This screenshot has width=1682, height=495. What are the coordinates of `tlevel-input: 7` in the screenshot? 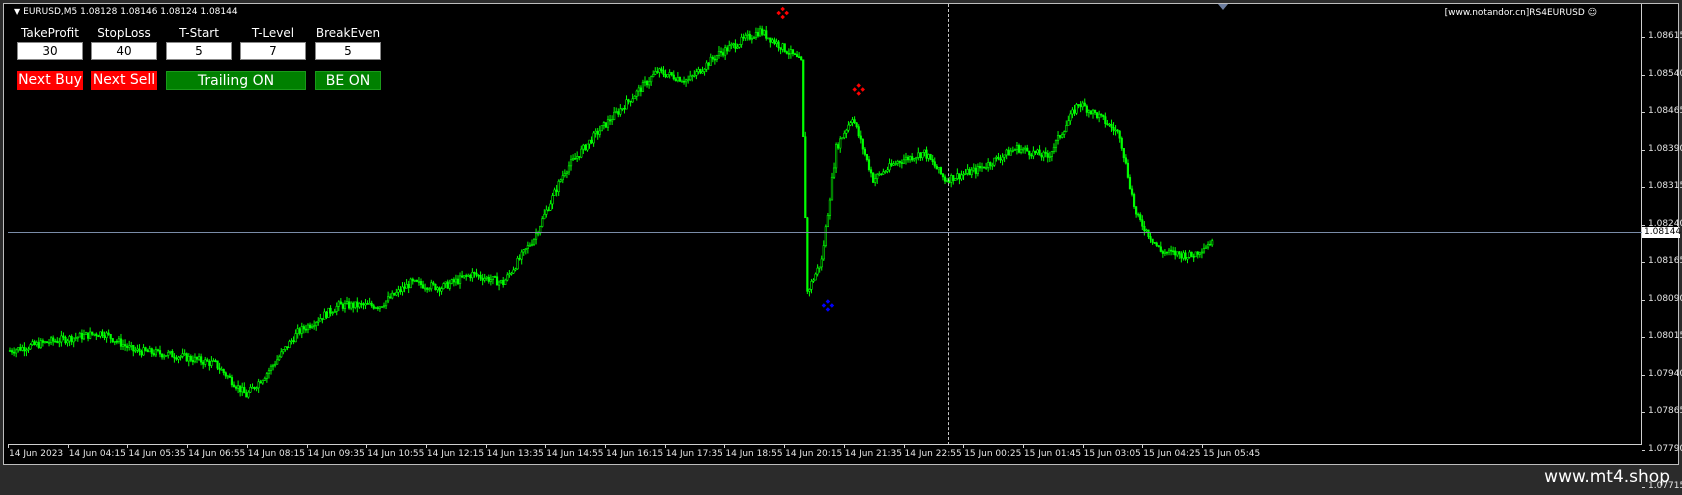 It's located at (273, 51).